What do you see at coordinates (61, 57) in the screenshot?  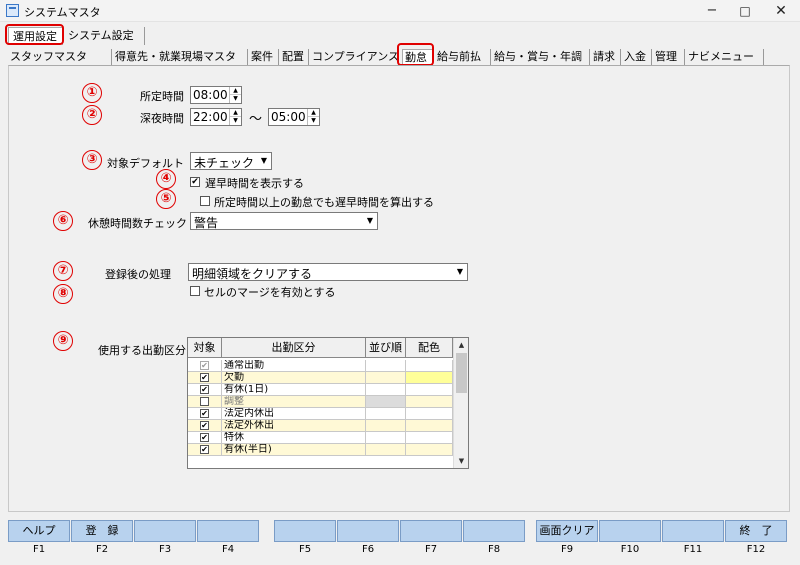 I see `subtab-staff-master: スタッフマスタ` at bounding box center [61, 57].